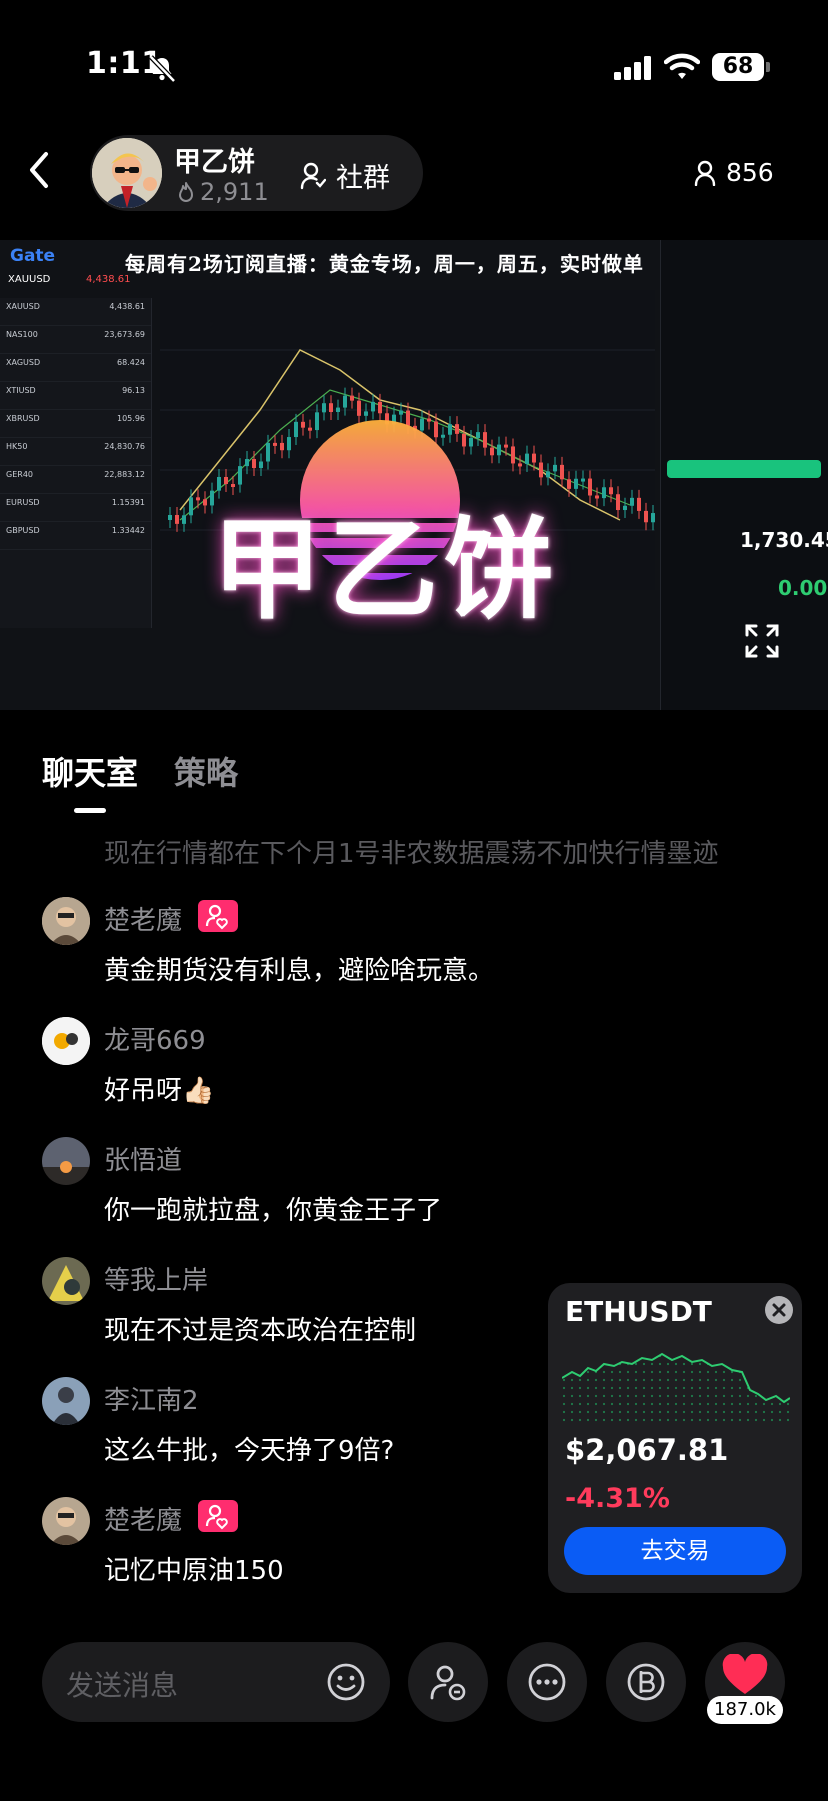 The width and height of the screenshot is (828, 1801). I want to click on host-name: 甲乙饼, so click(214, 162).